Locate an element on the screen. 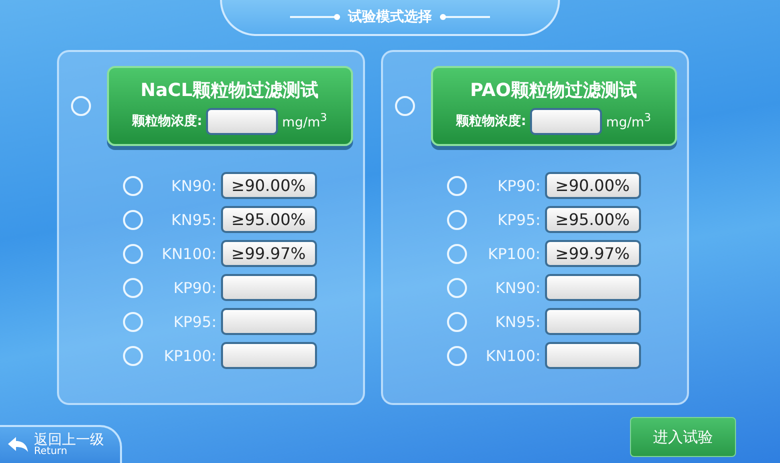 Image resolution: width=780 pixels, height=463 pixels. test-title: NaCL颗粒物过滤测试 is located at coordinates (229, 90).